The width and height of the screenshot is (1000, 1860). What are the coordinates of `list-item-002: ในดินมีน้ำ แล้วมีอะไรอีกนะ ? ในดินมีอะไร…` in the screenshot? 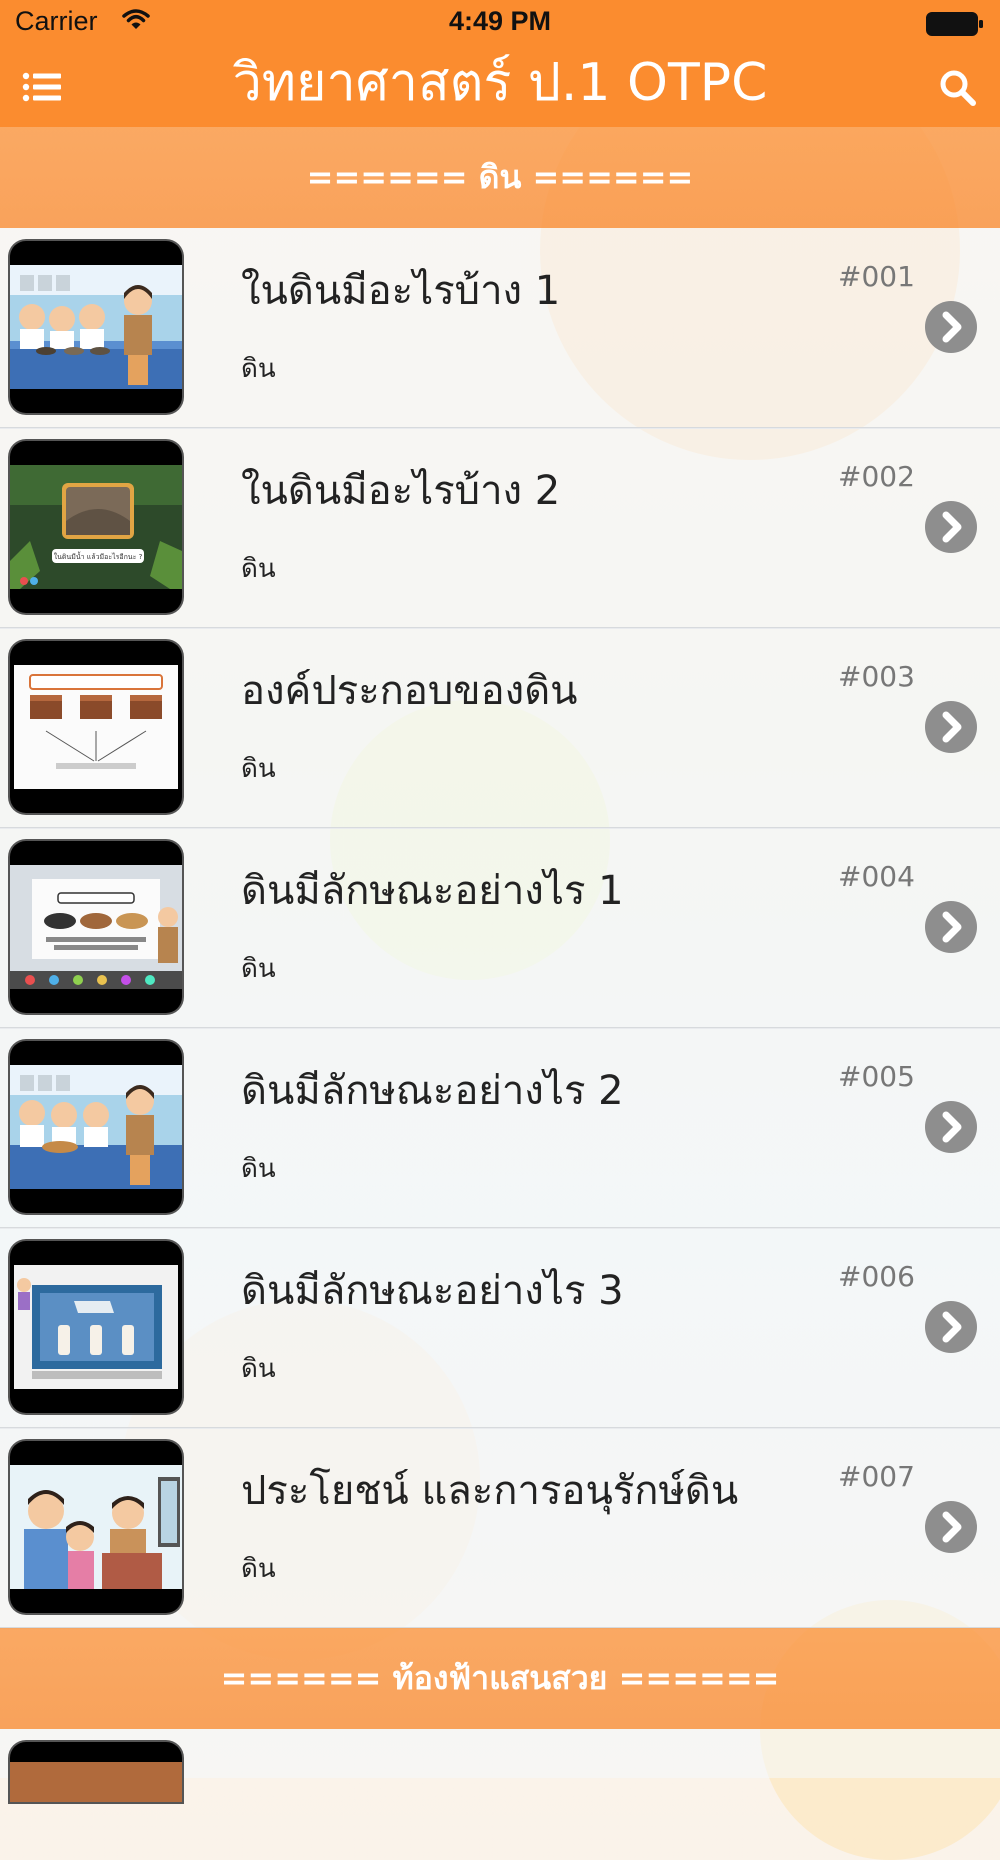 It's located at (500, 528).